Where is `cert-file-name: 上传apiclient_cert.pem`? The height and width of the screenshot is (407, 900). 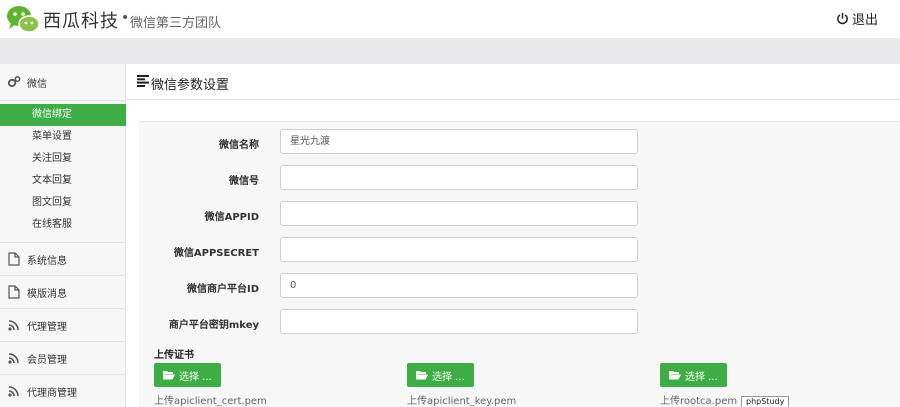
cert-file-name: 上传apiclient_cert.pem is located at coordinates (210, 401).